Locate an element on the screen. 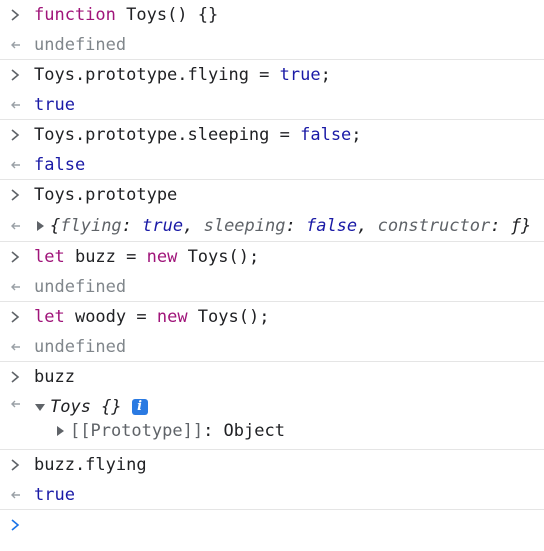  property-value: Object is located at coordinates (254, 431).